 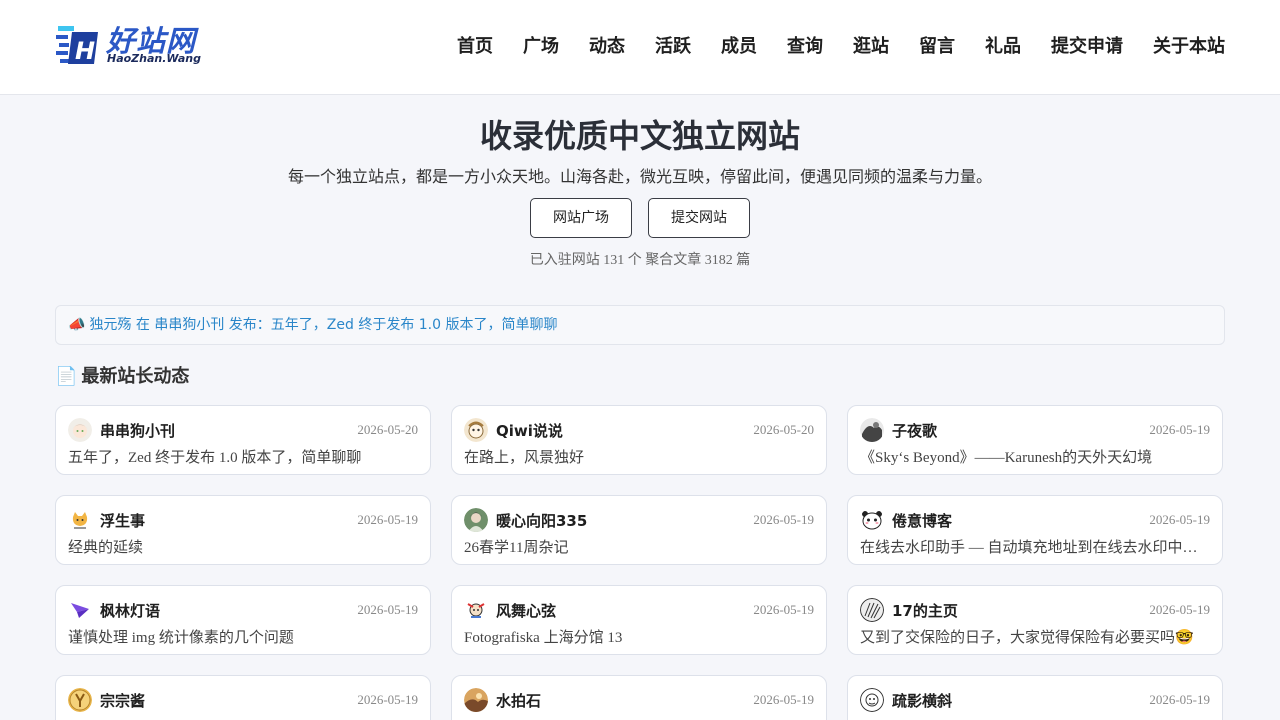 What do you see at coordinates (80, 430) in the screenshot?
I see `anime-avatar-icon` at bounding box center [80, 430].